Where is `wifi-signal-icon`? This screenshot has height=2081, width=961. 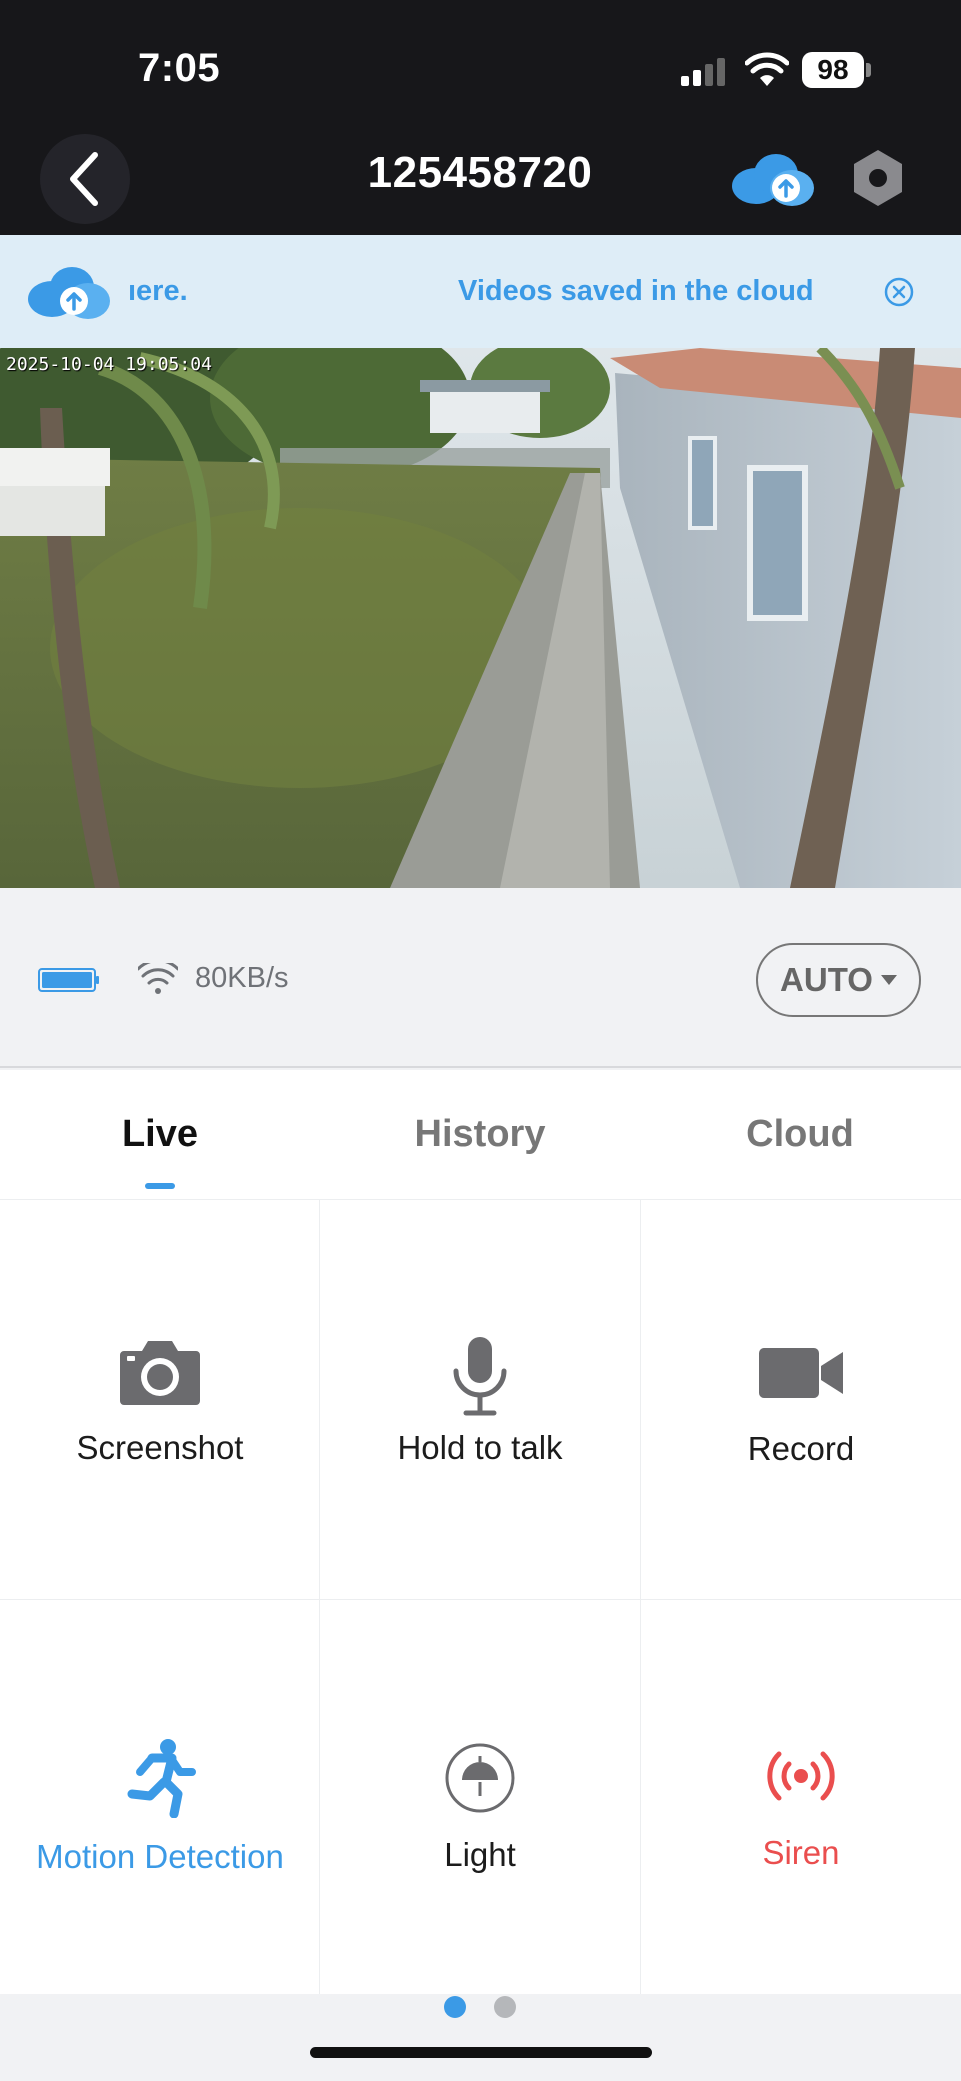 wifi-signal-icon is located at coordinates (158, 978).